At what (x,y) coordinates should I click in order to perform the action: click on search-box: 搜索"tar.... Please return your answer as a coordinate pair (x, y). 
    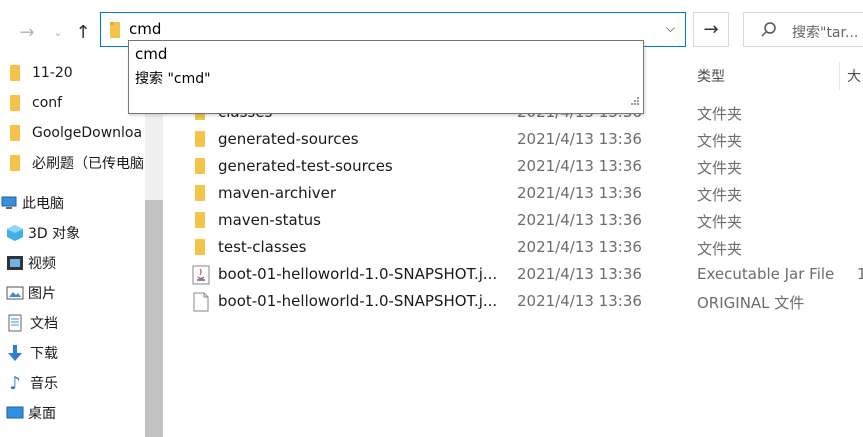
    Looking at the image, I should click on (803, 29).